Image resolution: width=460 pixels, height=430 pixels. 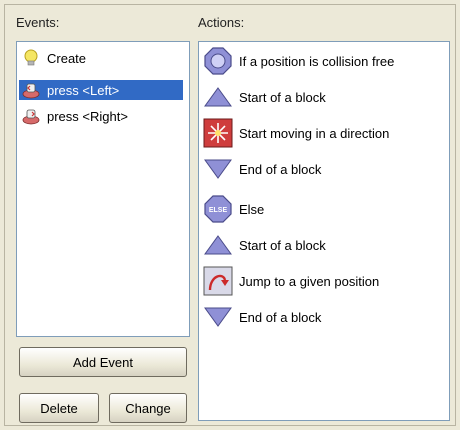 I want to click on event-item-create: Create, so click(x=101, y=58).